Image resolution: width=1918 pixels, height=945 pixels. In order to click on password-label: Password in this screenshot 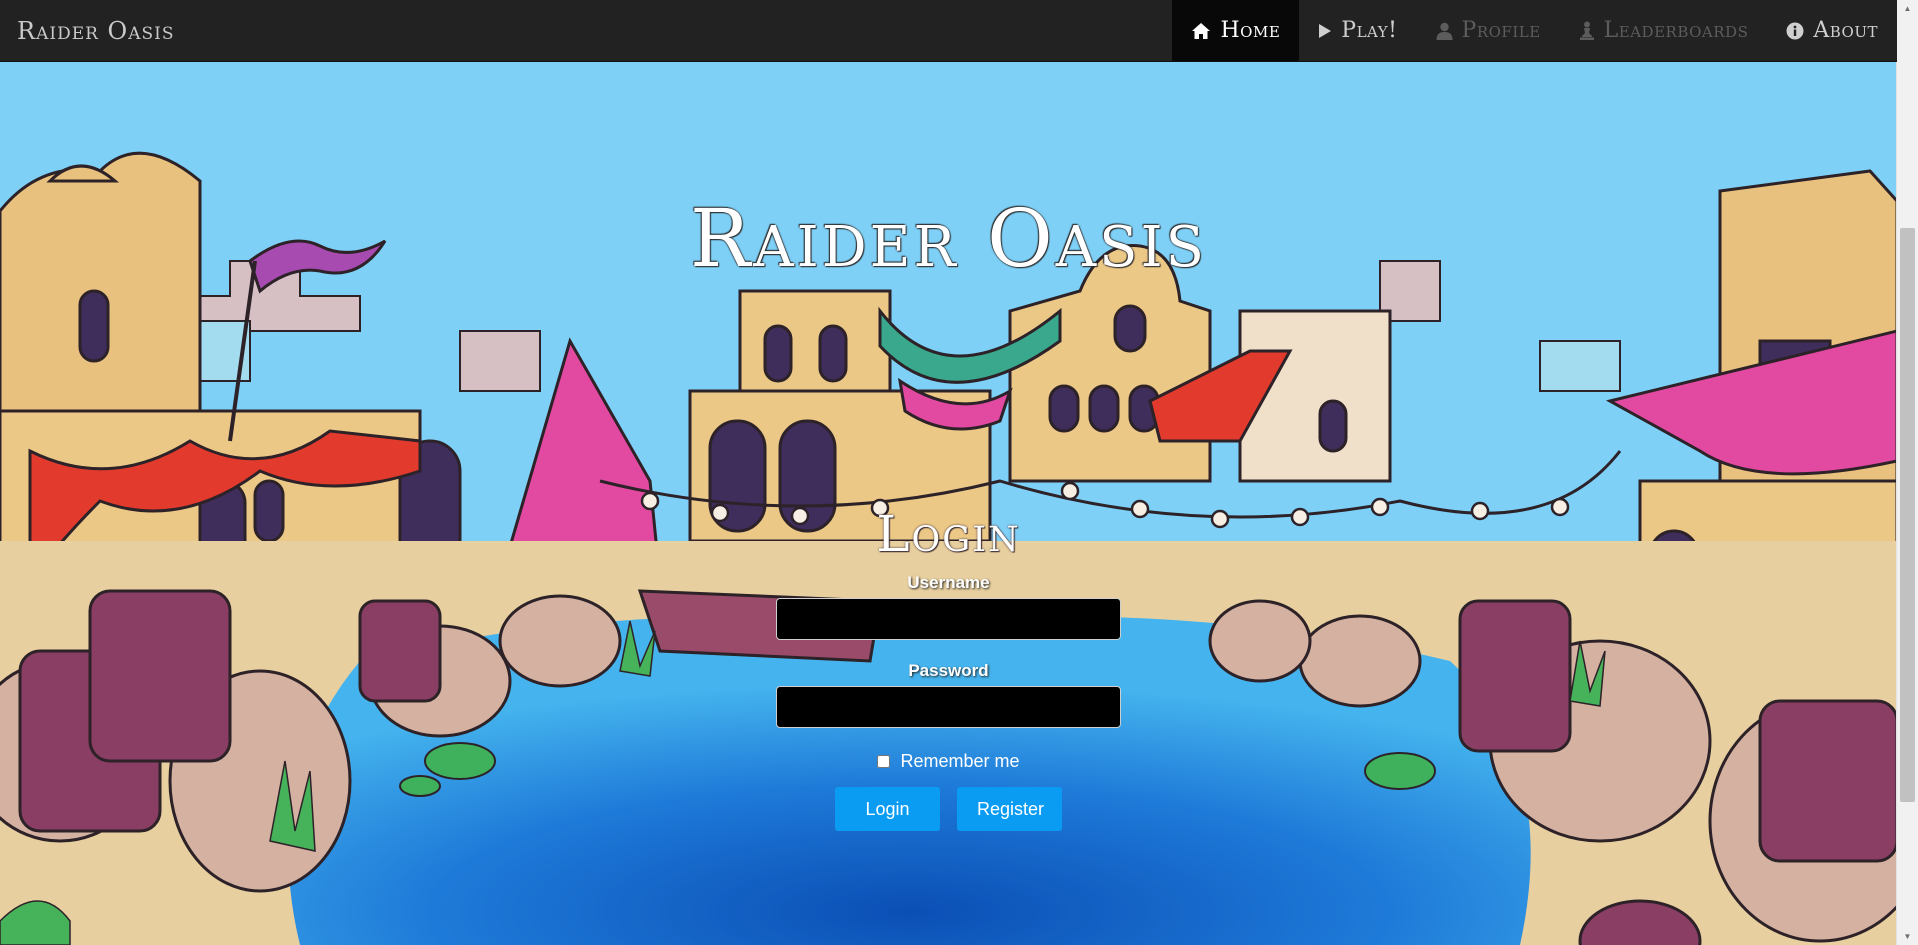, I will do `click(948, 670)`.